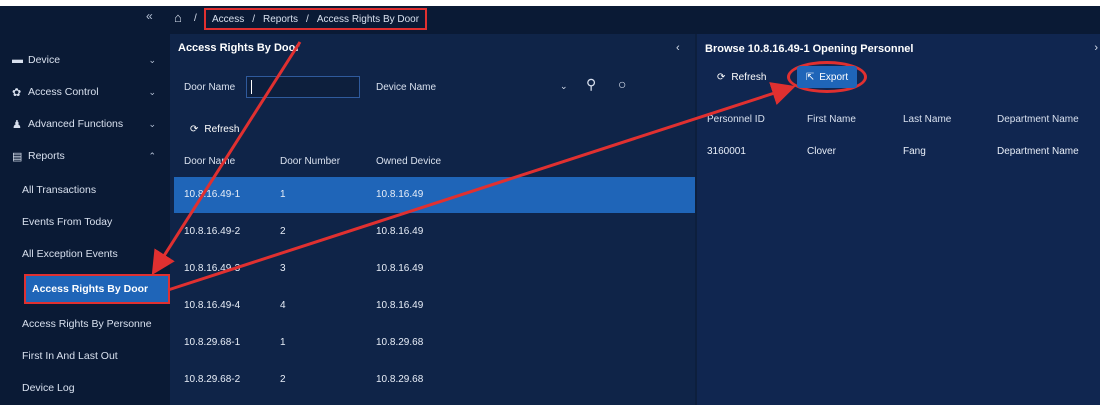 The image size is (1100, 405). I want to click on cell-door-name: 10.8.16.49-4, so click(212, 305).